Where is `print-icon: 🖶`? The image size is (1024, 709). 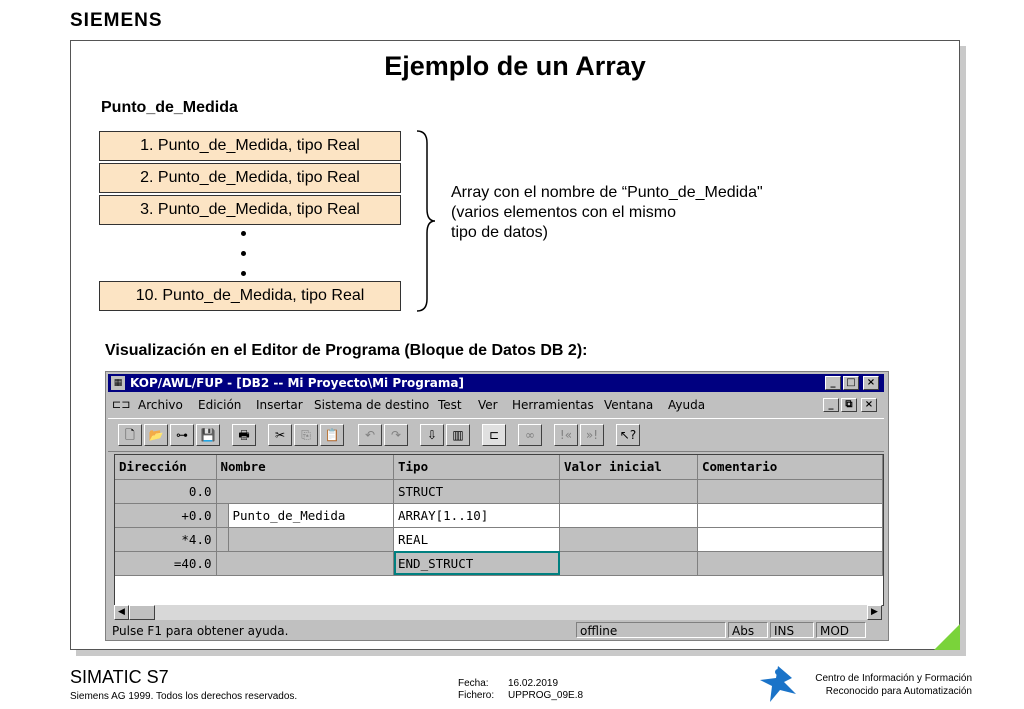
print-icon: 🖶 is located at coordinates (244, 435).